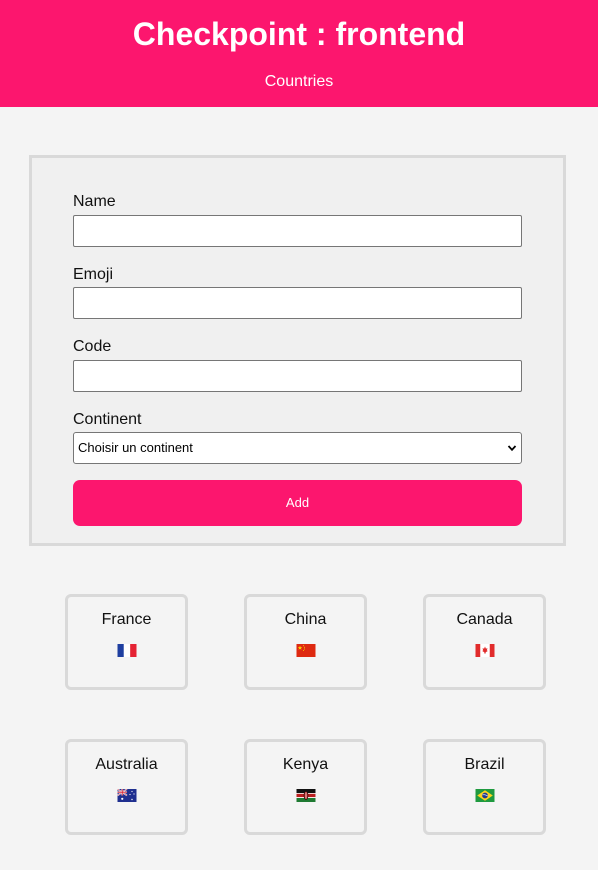 This screenshot has height=870, width=598. What do you see at coordinates (484, 787) in the screenshot?
I see `country-card: Brazil` at bounding box center [484, 787].